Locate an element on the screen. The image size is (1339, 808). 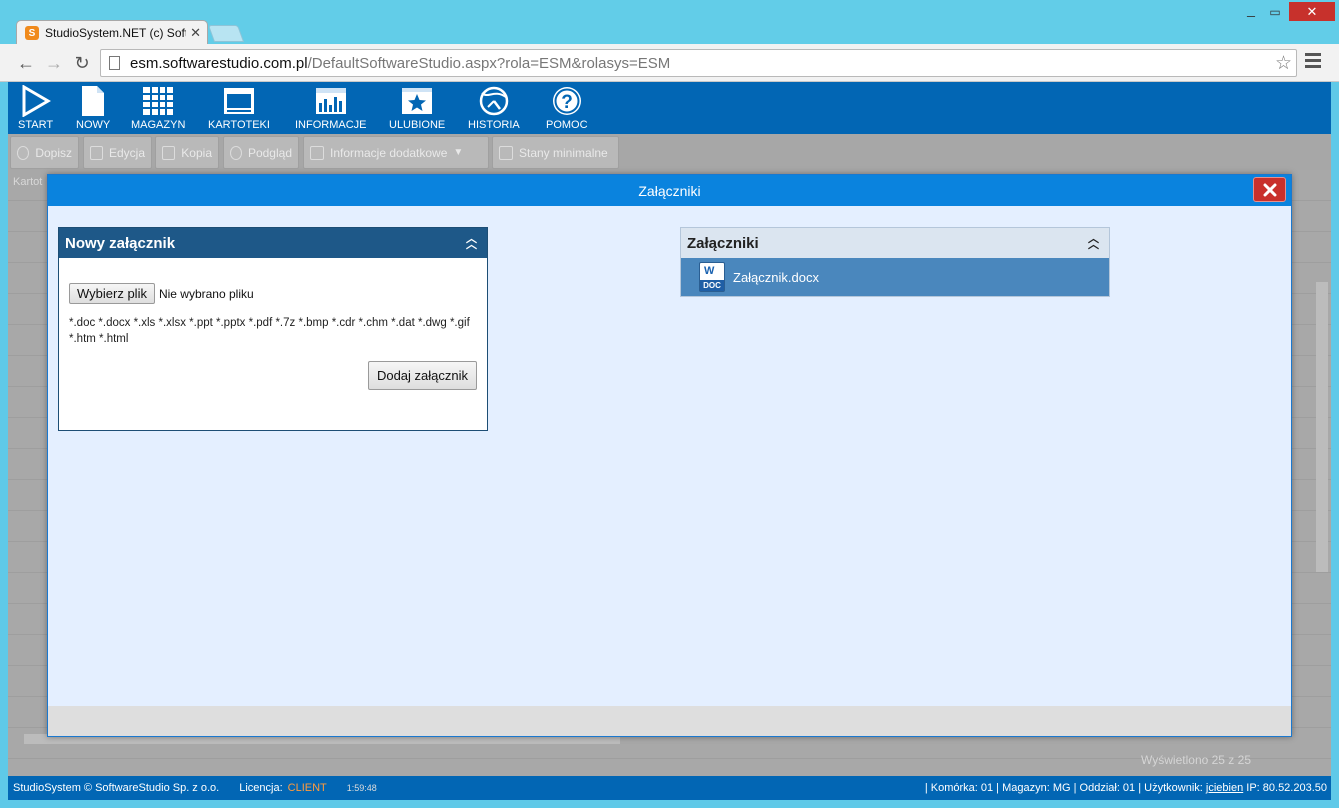
modal-close-button is located at coordinates (1269, 189).